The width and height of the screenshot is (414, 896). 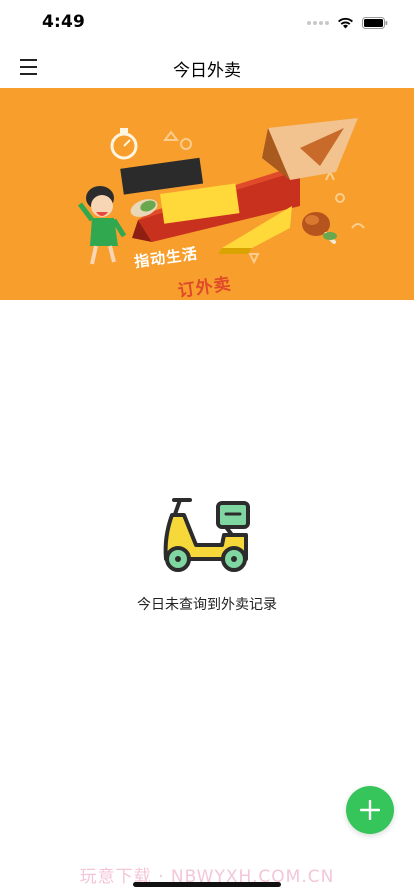 What do you see at coordinates (102, 225) in the screenshot?
I see `character-illustration` at bounding box center [102, 225].